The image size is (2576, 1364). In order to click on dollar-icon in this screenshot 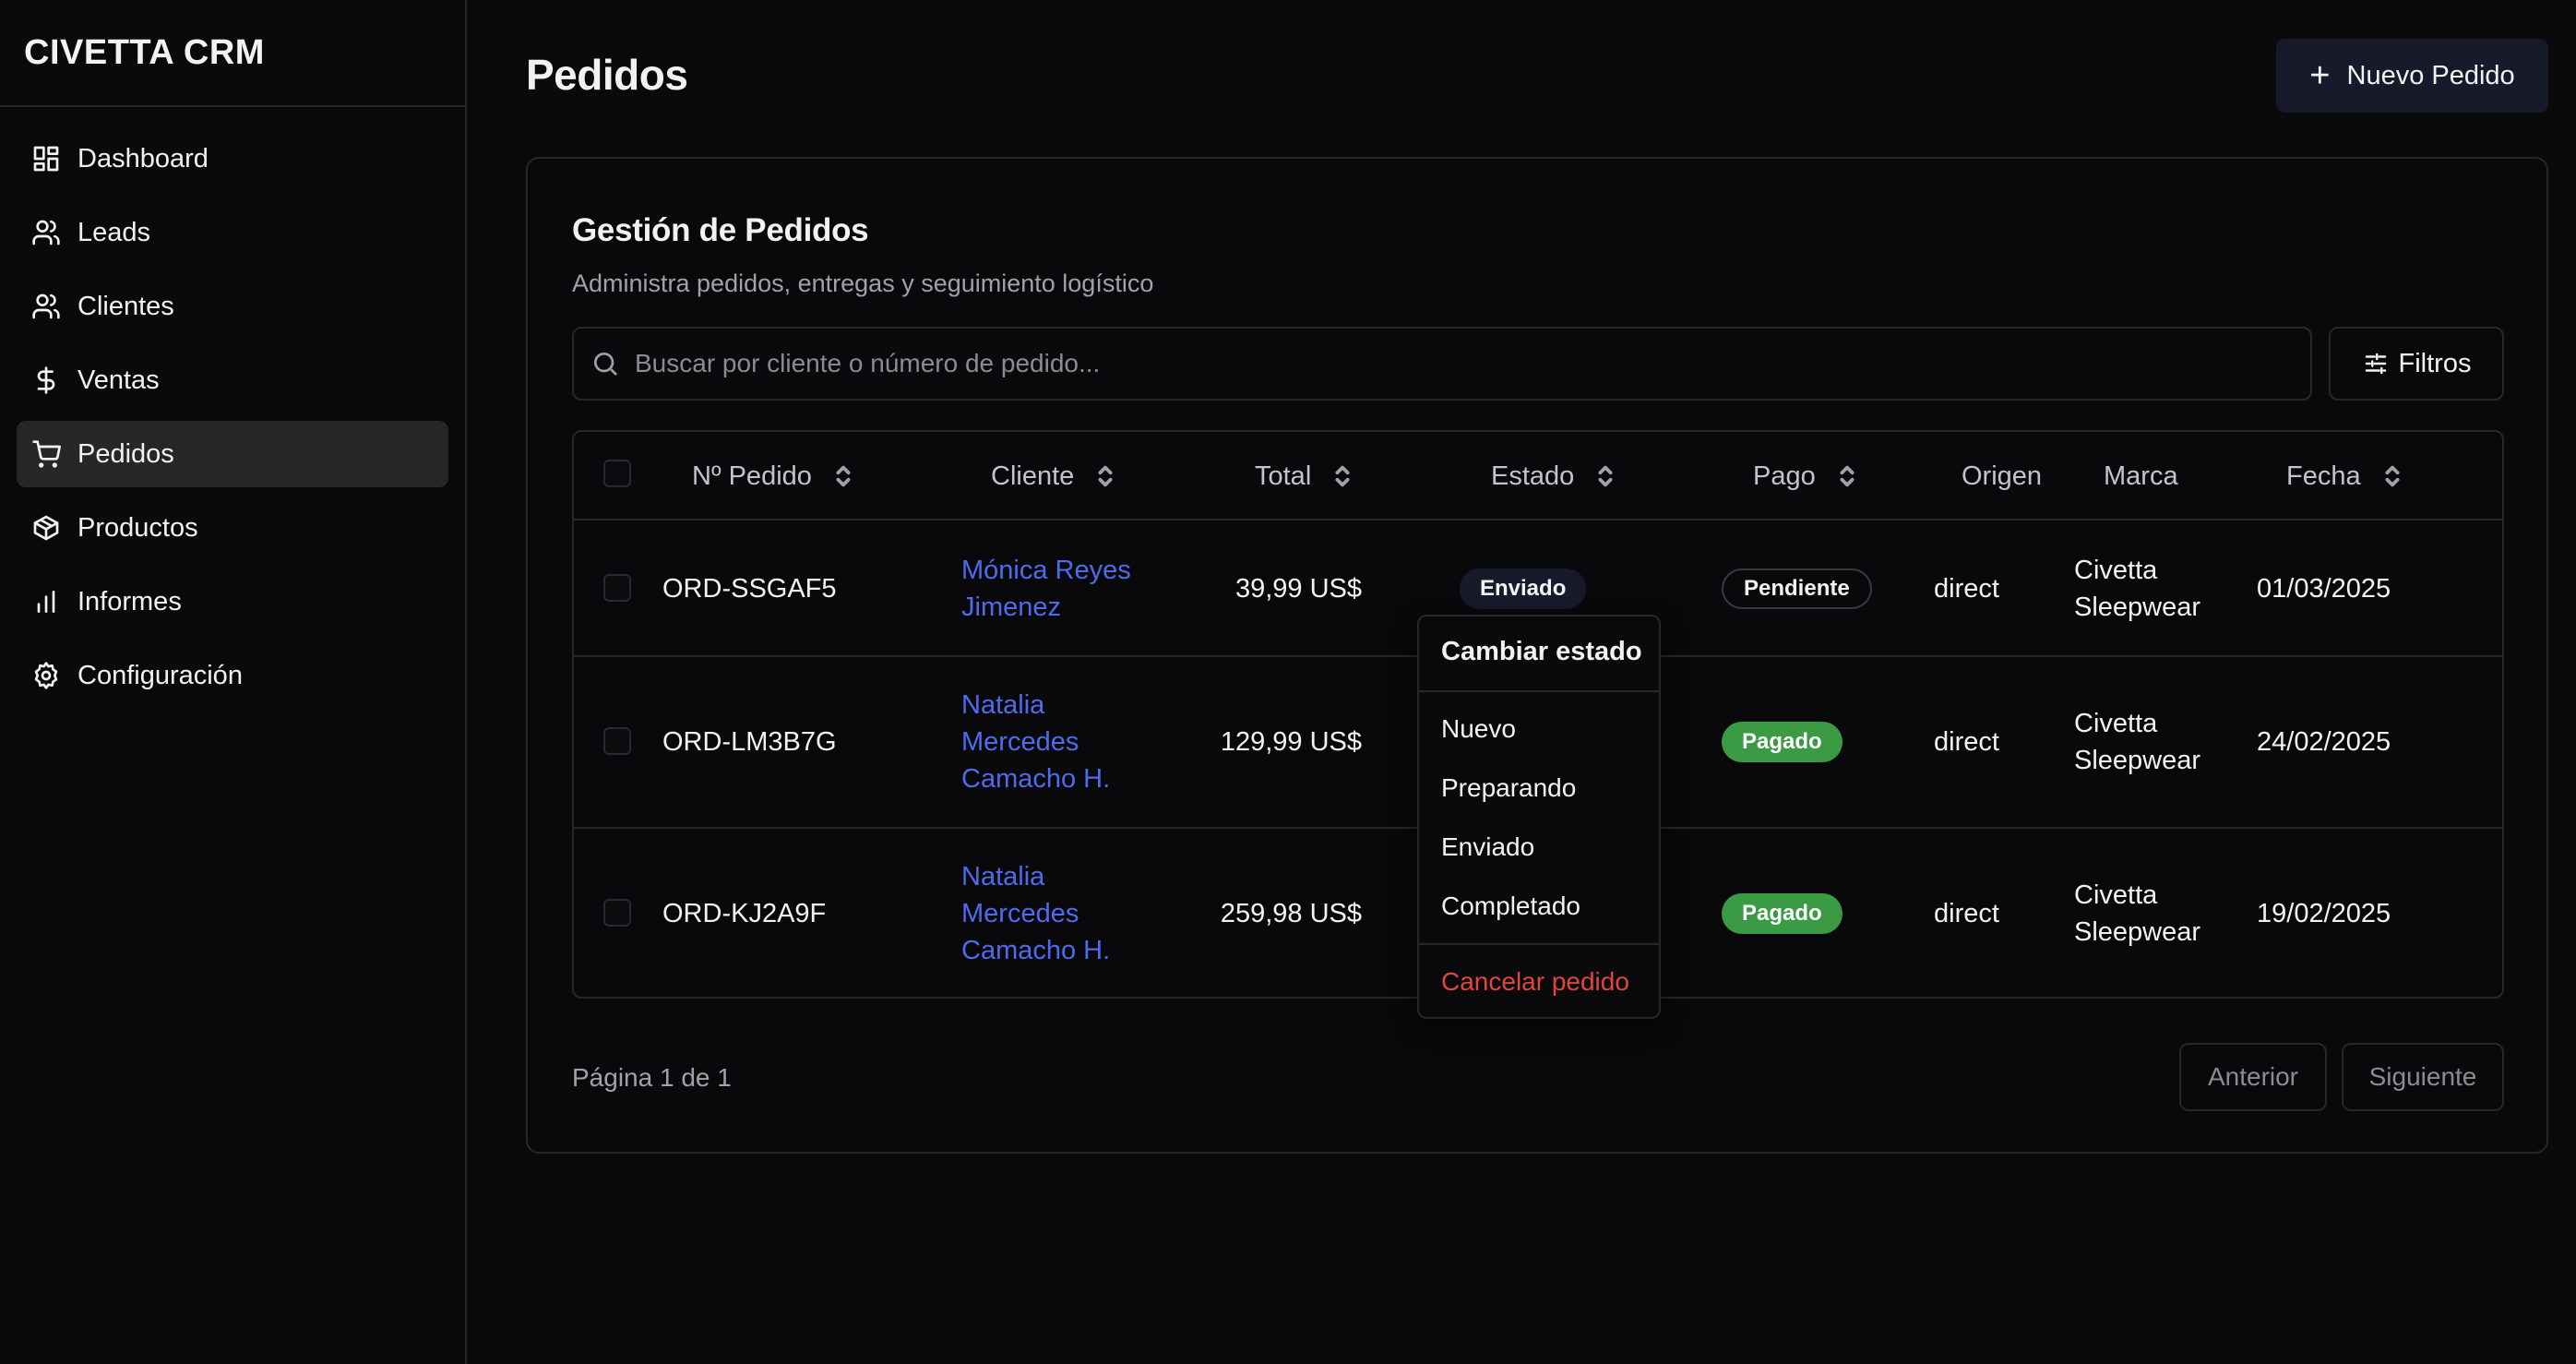, I will do `click(46, 380)`.